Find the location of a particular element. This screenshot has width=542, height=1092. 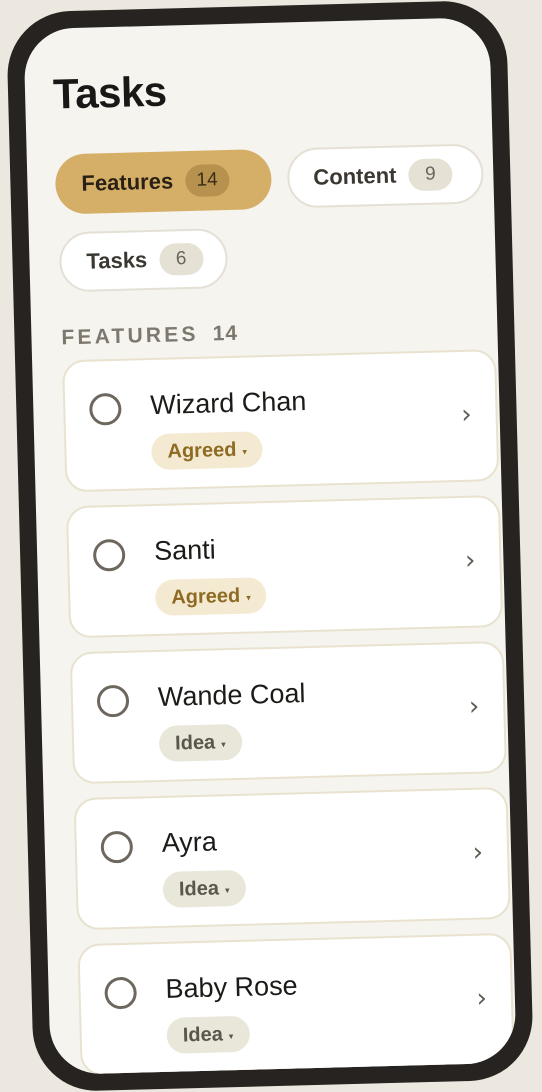

filter-chip-content: Content 9 is located at coordinates (385, 176).